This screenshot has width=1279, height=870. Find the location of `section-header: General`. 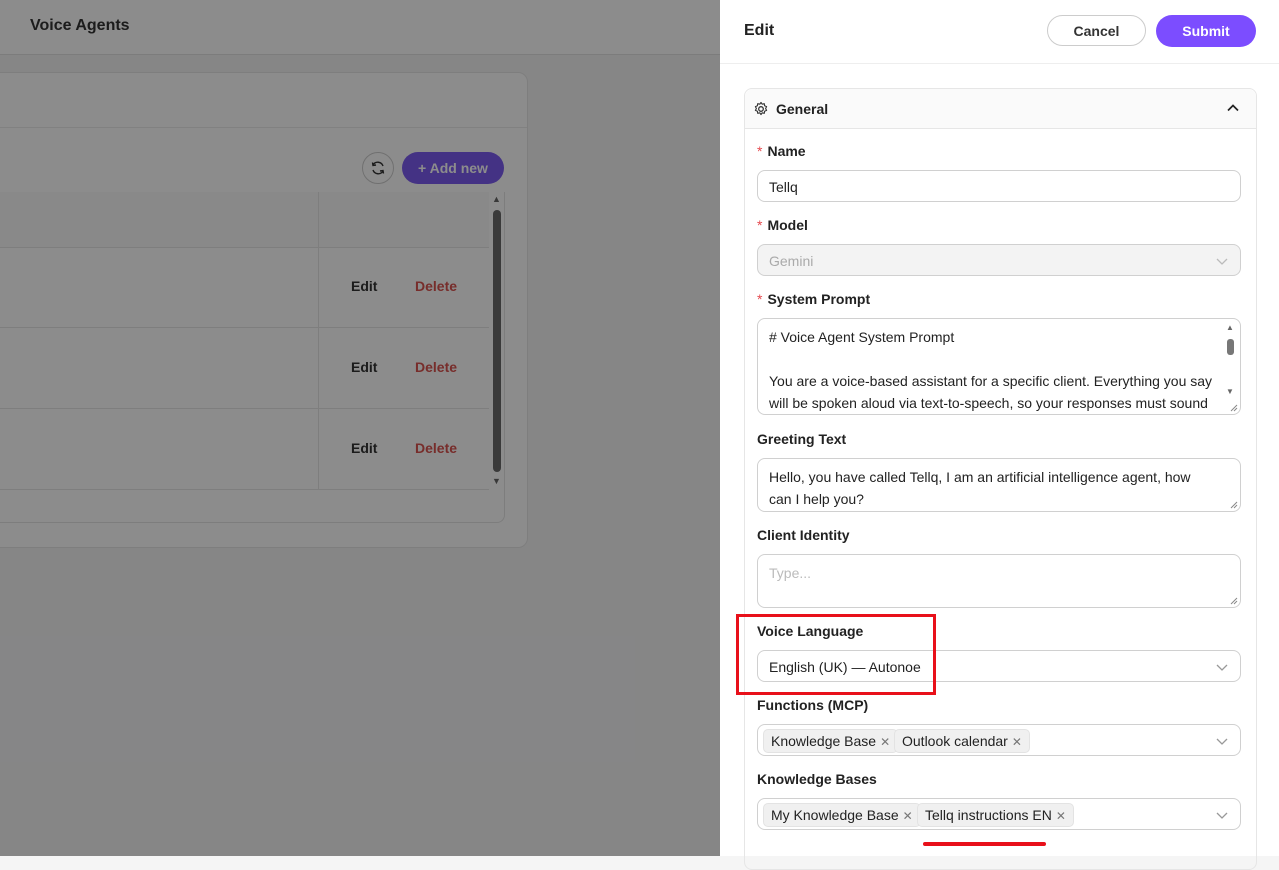

section-header: General is located at coordinates (1000, 109).